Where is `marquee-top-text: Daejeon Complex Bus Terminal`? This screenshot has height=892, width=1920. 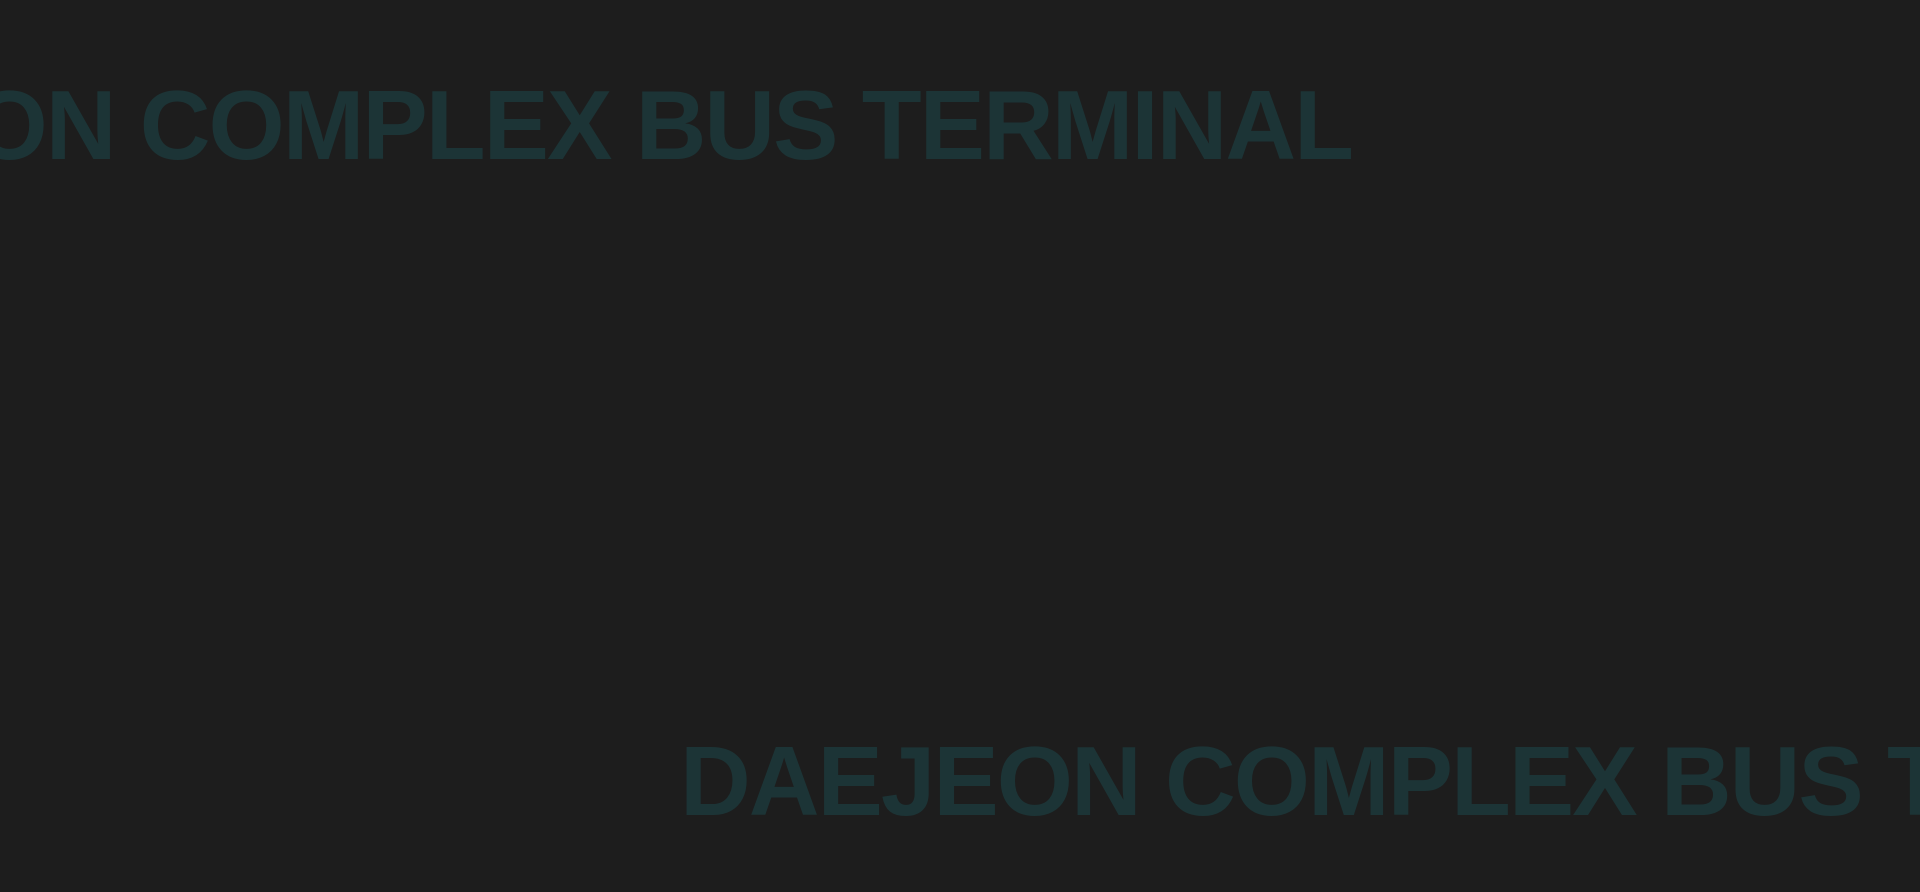 marquee-top-text: Daejeon Complex Bus Terminal is located at coordinates (677, 125).